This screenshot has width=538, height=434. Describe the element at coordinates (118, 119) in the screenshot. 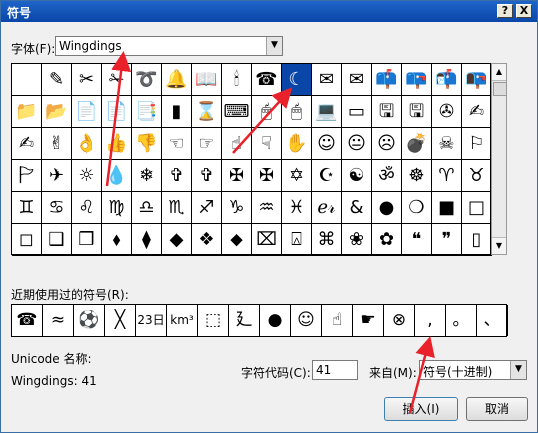

I see `arrow-to-font-select` at that location.